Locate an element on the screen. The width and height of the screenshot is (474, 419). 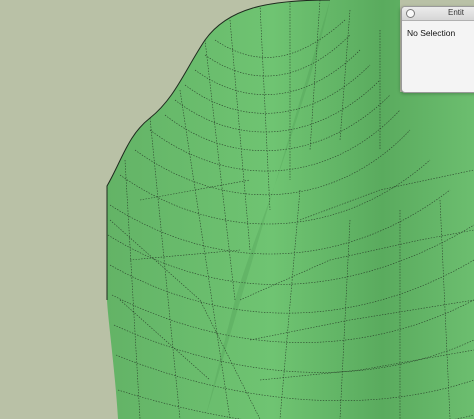
panel-title: Entit is located at coordinates (456, 12).